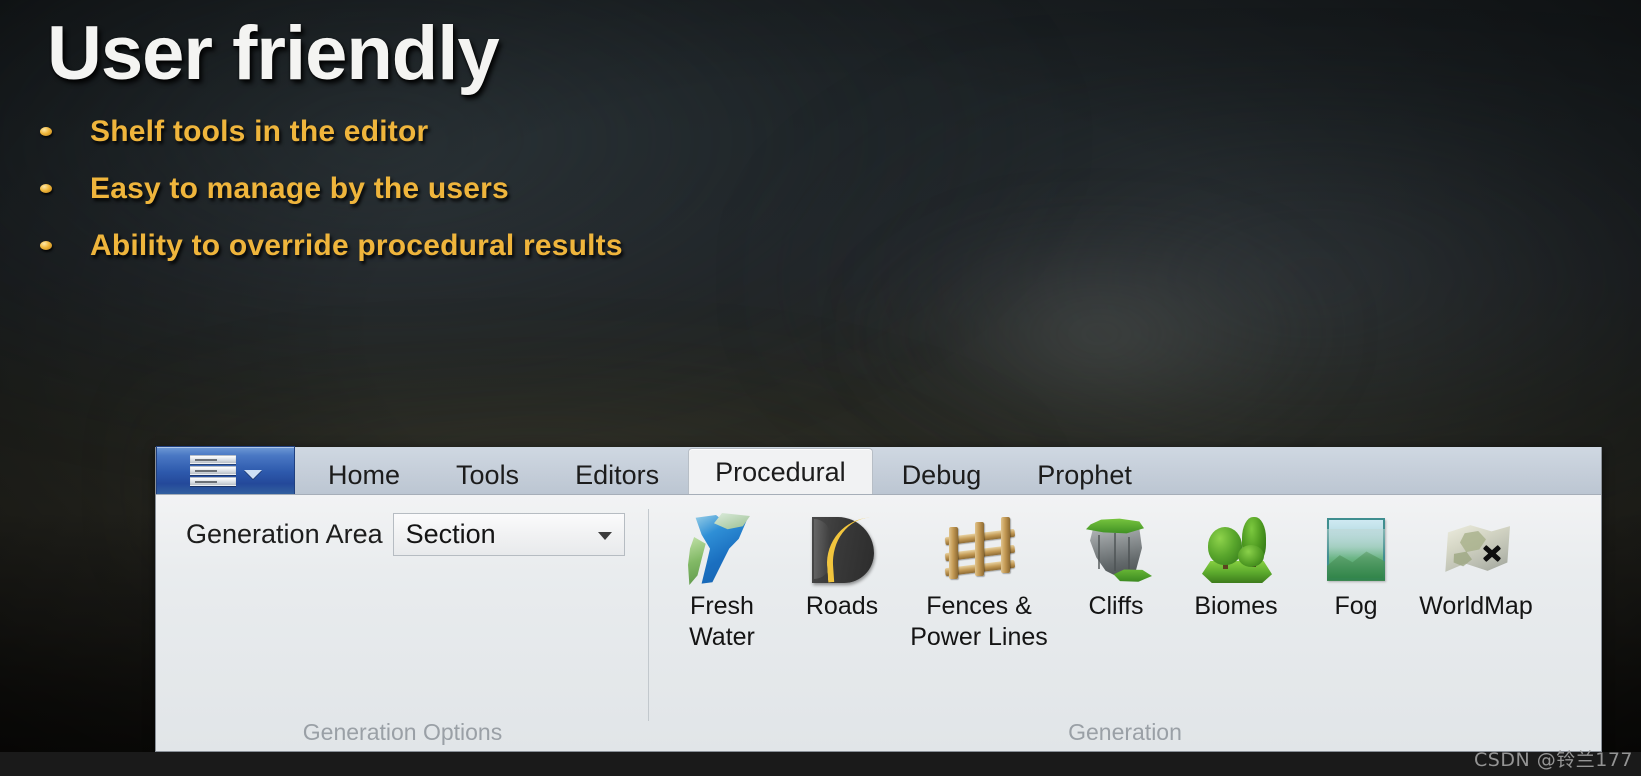 The height and width of the screenshot is (776, 1641). I want to click on fences-icon, so click(979, 549).